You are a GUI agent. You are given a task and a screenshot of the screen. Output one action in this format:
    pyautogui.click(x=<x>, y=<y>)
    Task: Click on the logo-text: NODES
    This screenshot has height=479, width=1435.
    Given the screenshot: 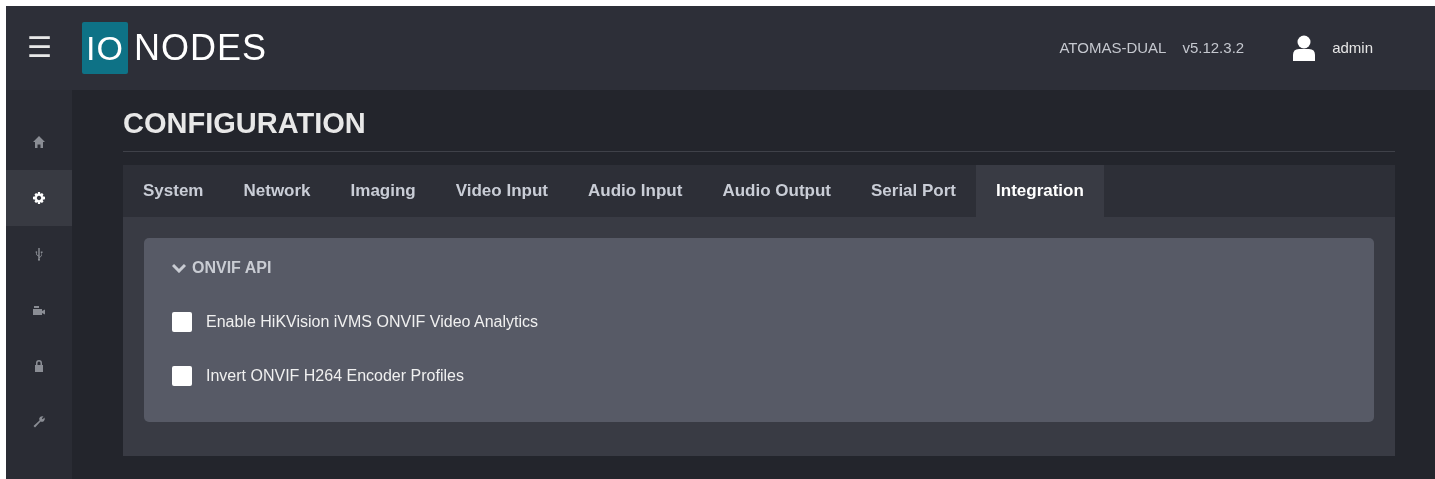 What is the action you would take?
    pyautogui.click(x=200, y=48)
    